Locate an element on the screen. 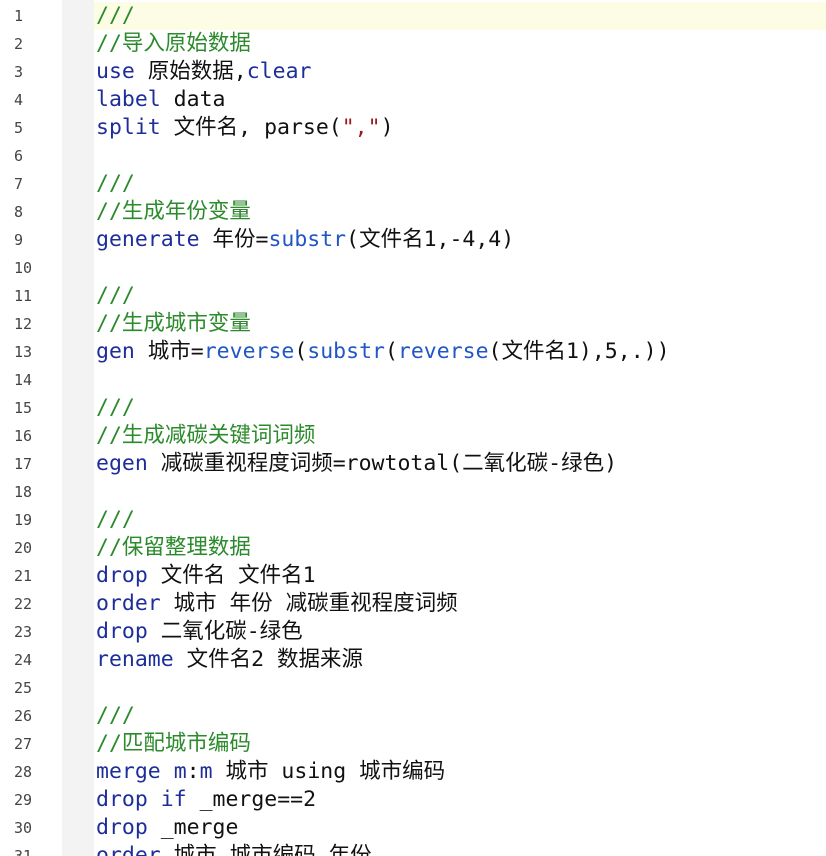 This screenshot has height=856, width=826. code-line: drop _merge is located at coordinates (460, 828).